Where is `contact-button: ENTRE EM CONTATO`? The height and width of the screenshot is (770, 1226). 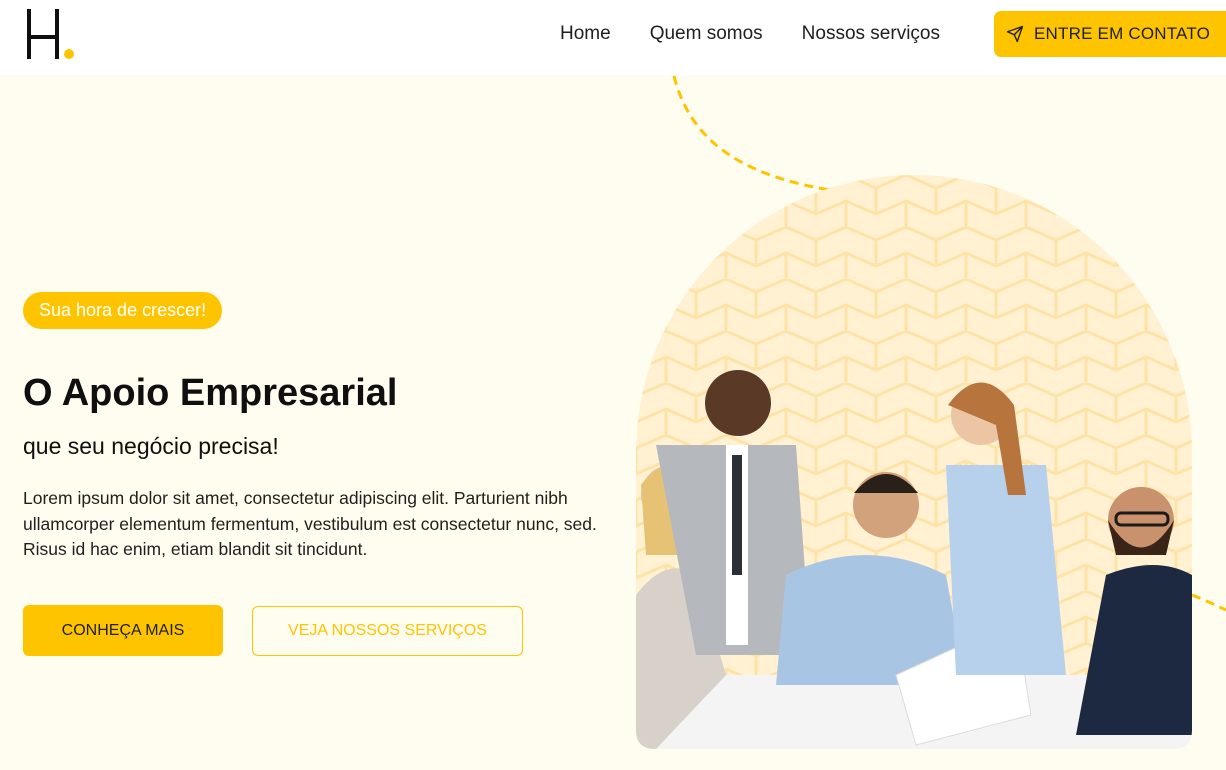
contact-button: ENTRE EM CONTATO is located at coordinates (1110, 34).